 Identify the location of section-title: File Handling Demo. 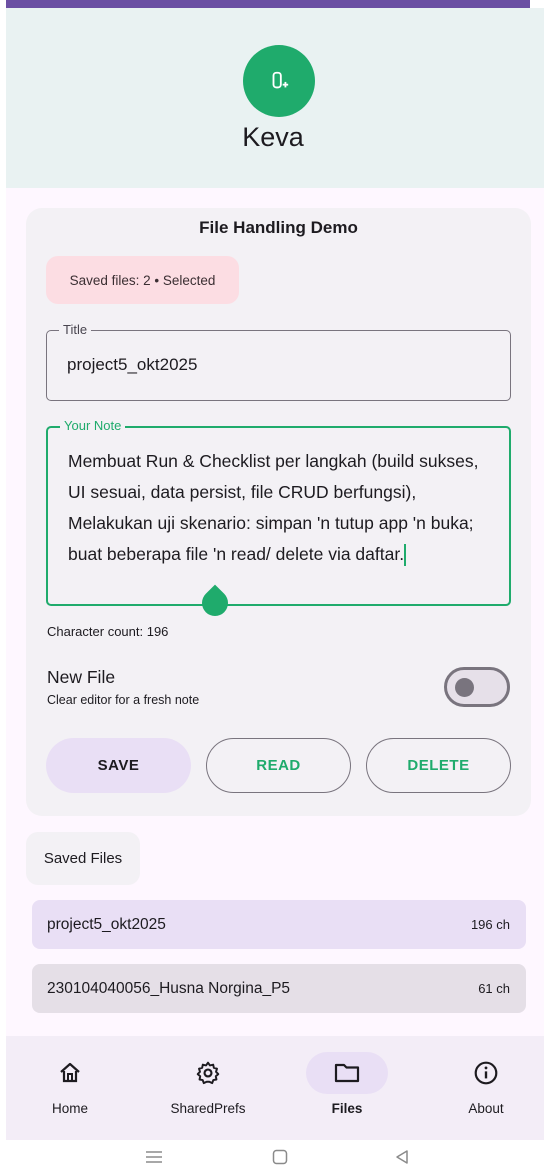
(278, 227).